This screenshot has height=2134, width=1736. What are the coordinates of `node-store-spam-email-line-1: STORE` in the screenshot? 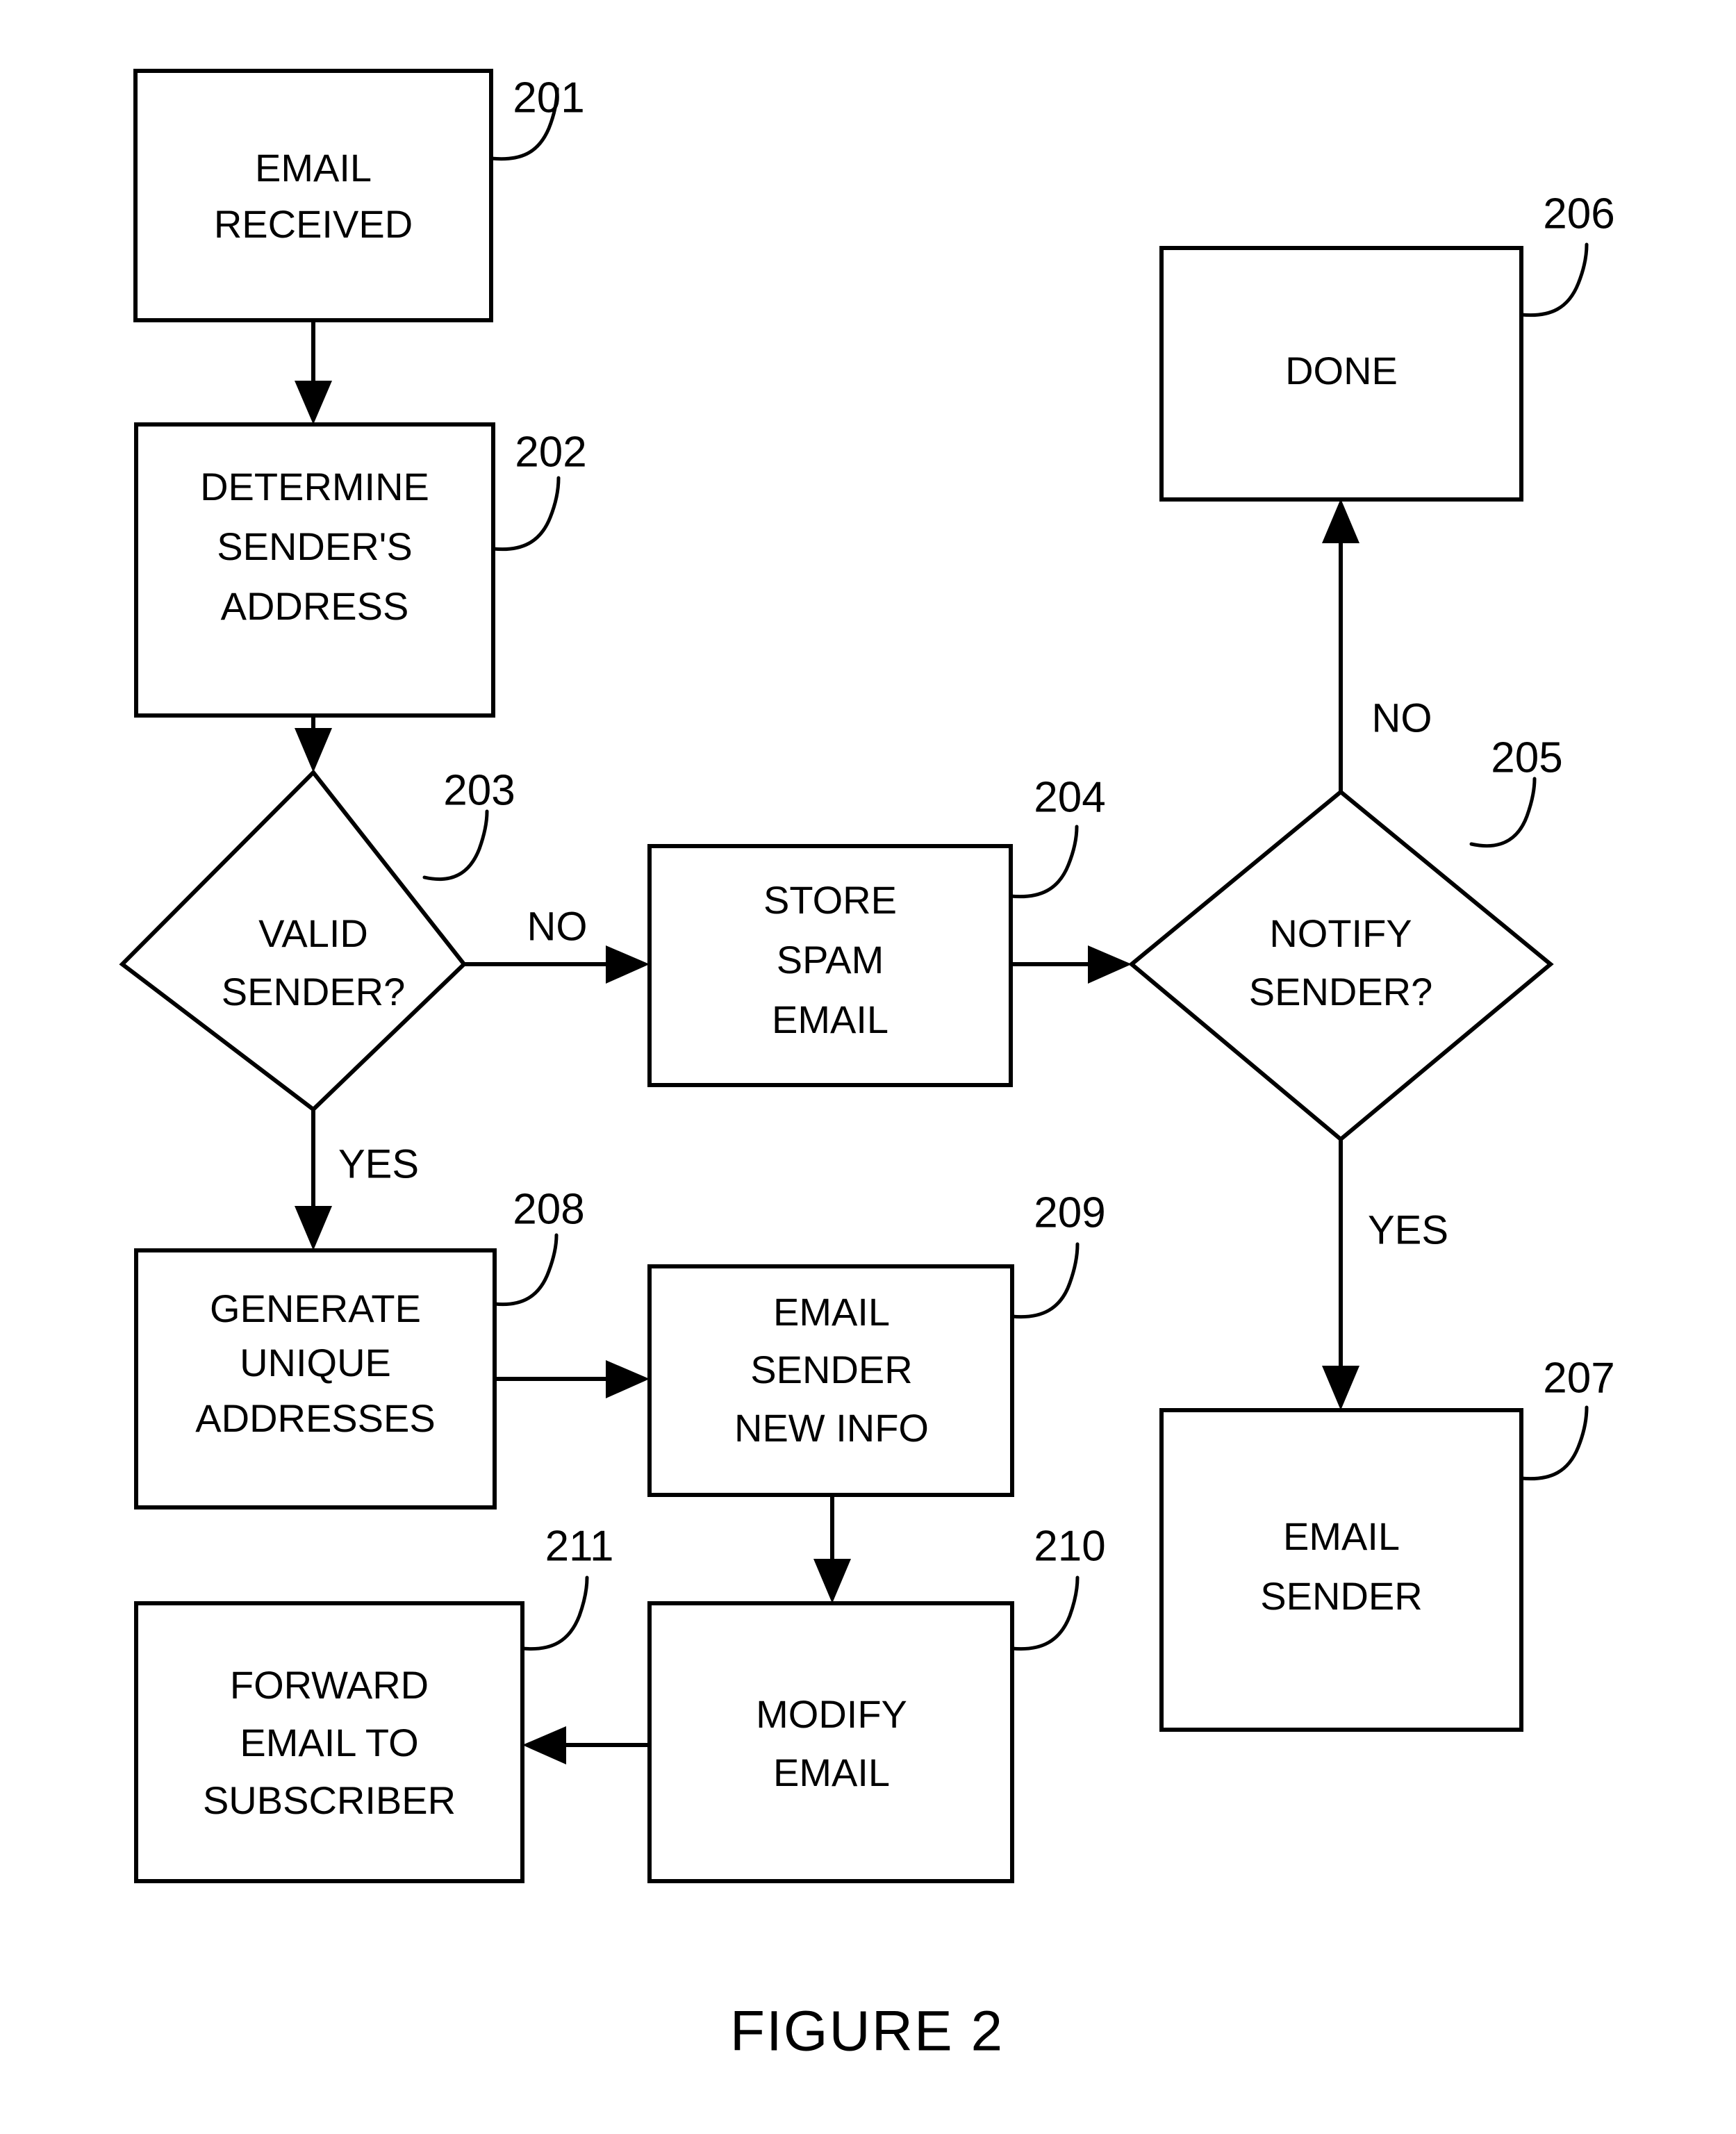 It's located at (830, 900).